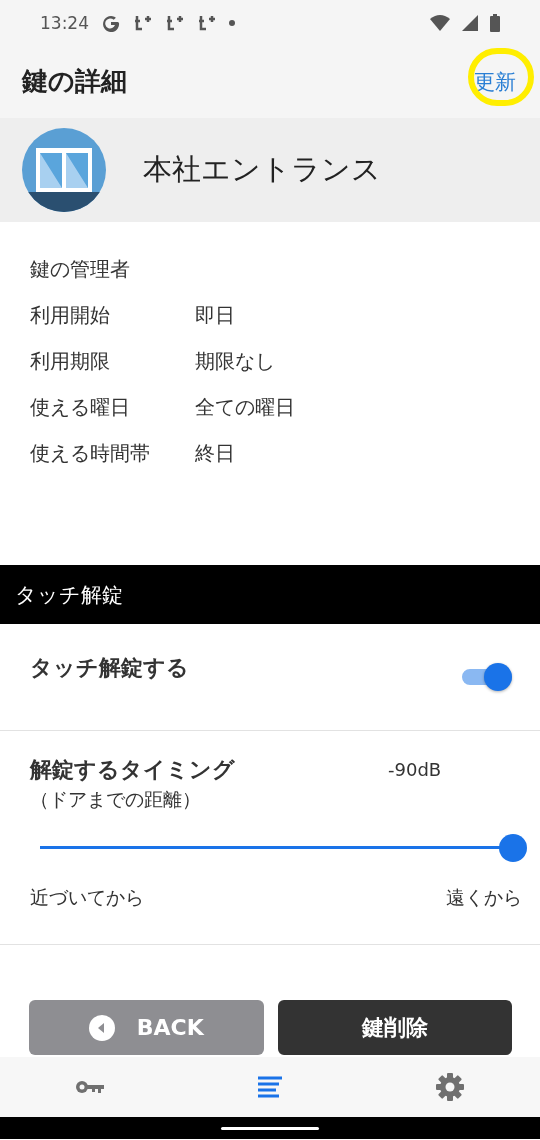 Image resolution: width=540 pixels, height=1140 pixels. Describe the element at coordinates (270, 1087) in the screenshot. I see `list-icon` at that location.